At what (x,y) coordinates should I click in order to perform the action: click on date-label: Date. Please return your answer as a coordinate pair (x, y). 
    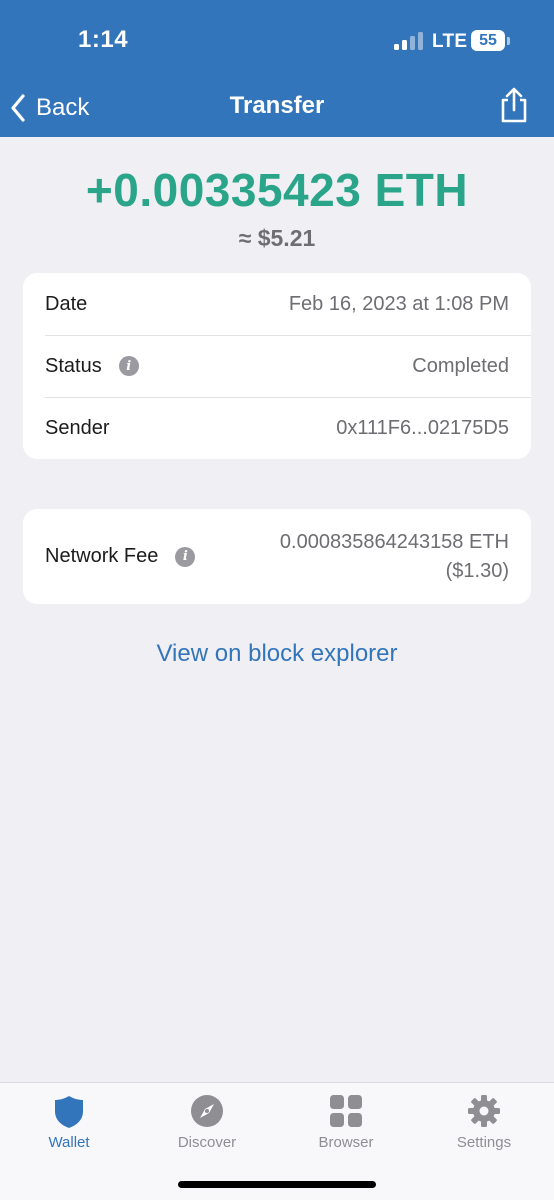
    Looking at the image, I should click on (66, 303).